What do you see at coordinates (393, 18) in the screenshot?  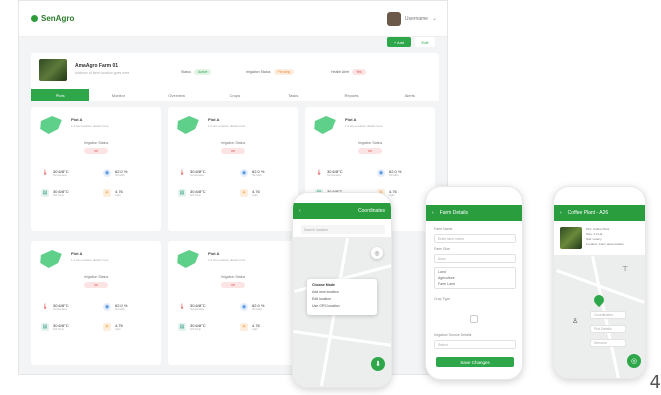 I see `avatar` at bounding box center [393, 18].